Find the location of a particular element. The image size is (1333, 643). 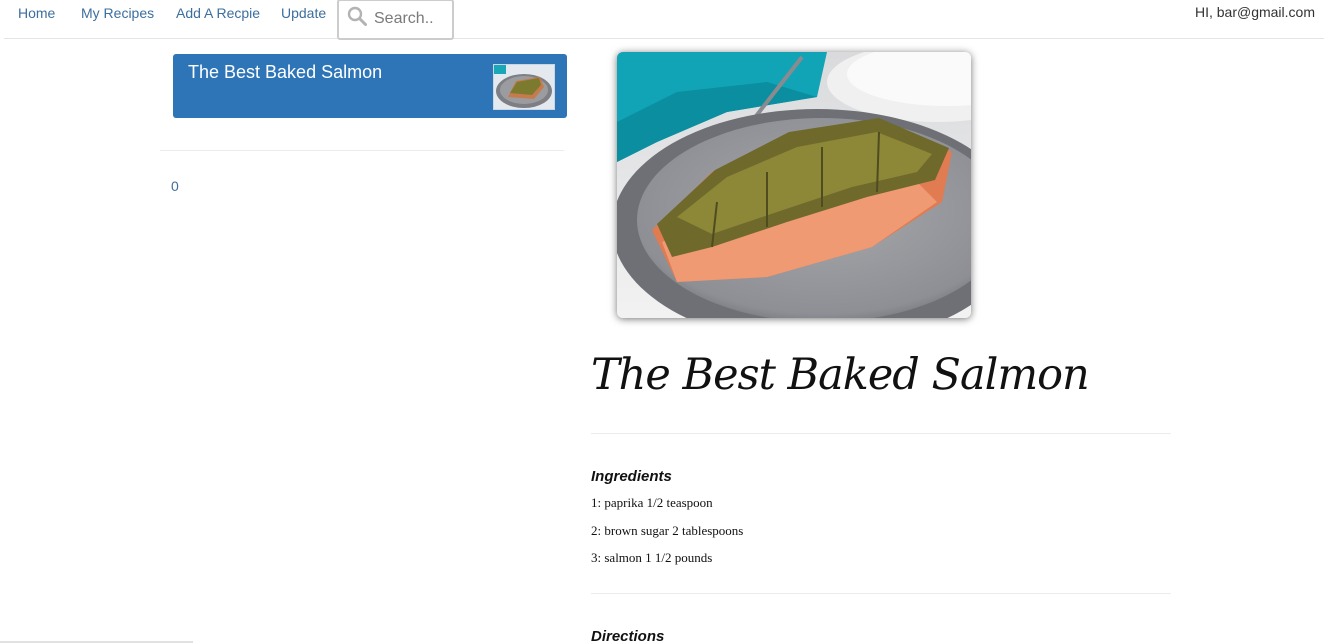

recipe-title: The Best Baked Salmon is located at coordinates (840, 375).